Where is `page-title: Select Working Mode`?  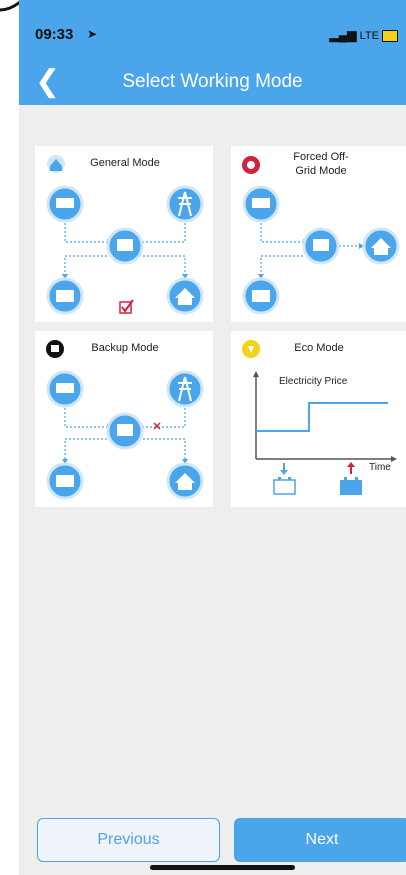 page-title: Select Working Mode is located at coordinates (212, 81).